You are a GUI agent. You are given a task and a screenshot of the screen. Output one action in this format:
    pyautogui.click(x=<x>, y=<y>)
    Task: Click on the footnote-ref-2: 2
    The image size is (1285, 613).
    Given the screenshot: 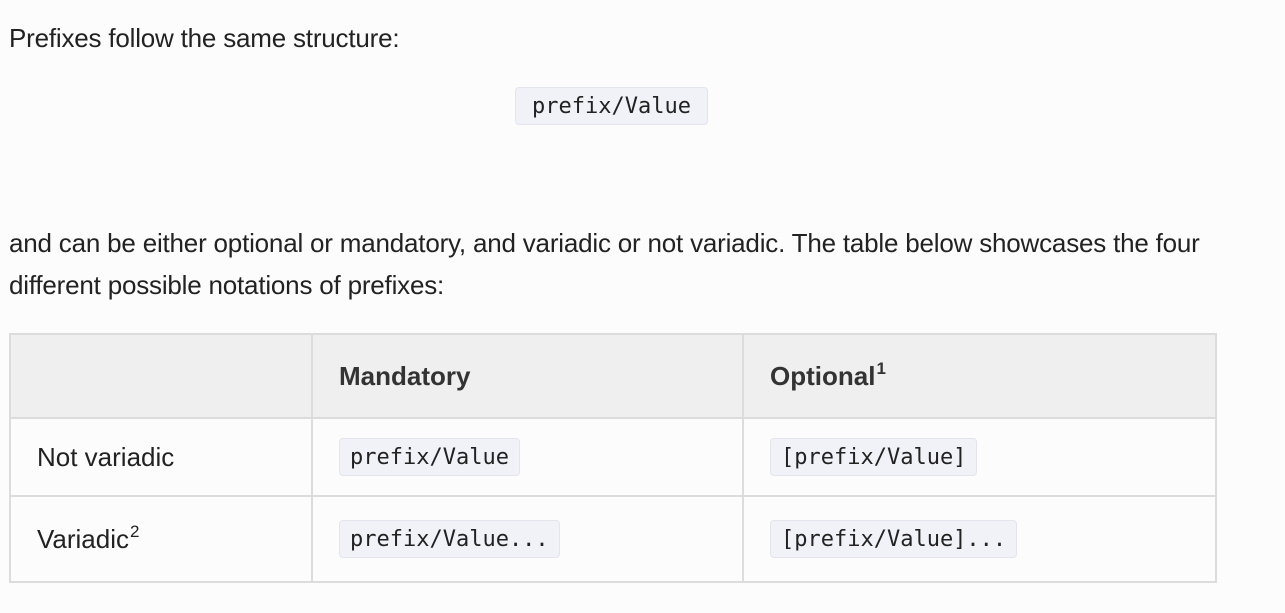 What is the action you would take?
    pyautogui.click(x=134, y=531)
    